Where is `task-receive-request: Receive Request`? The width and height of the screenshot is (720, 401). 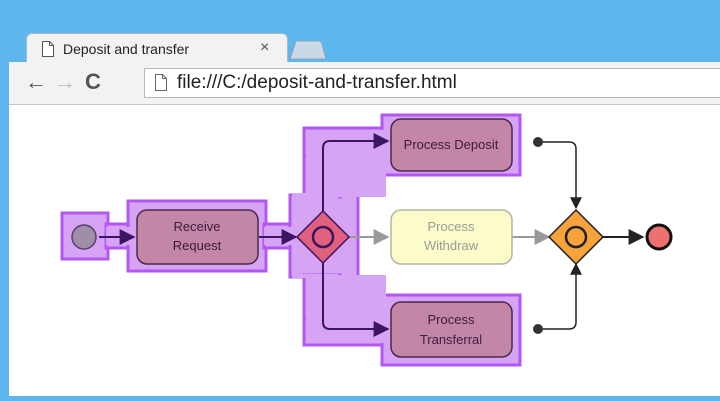 task-receive-request: Receive Request is located at coordinates (197, 237).